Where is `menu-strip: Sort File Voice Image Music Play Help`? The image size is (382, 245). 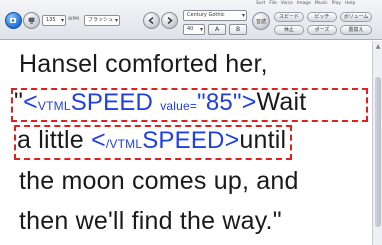 menu-strip: Sort File Voice Image Music Play Help is located at coordinates (319, 4).